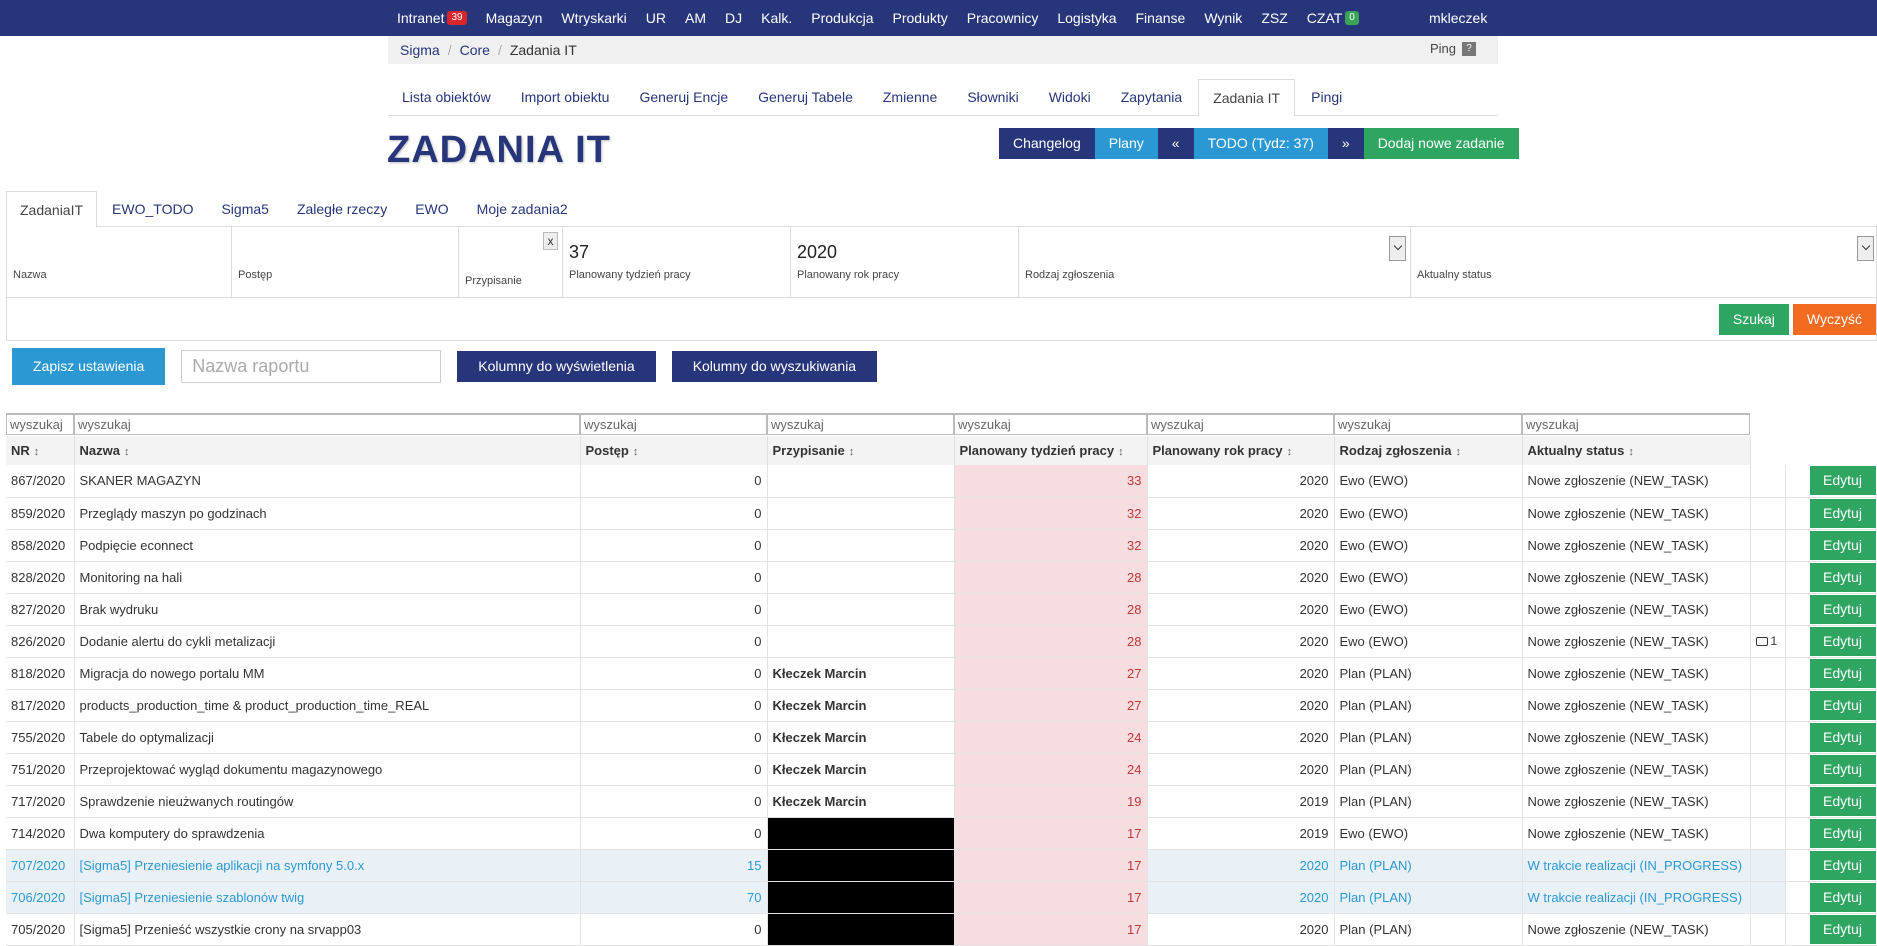 The height and width of the screenshot is (946, 1877). What do you see at coordinates (905, 262) in the screenshot?
I see `filter-rok: 2020 Planowany rok pracy` at bounding box center [905, 262].